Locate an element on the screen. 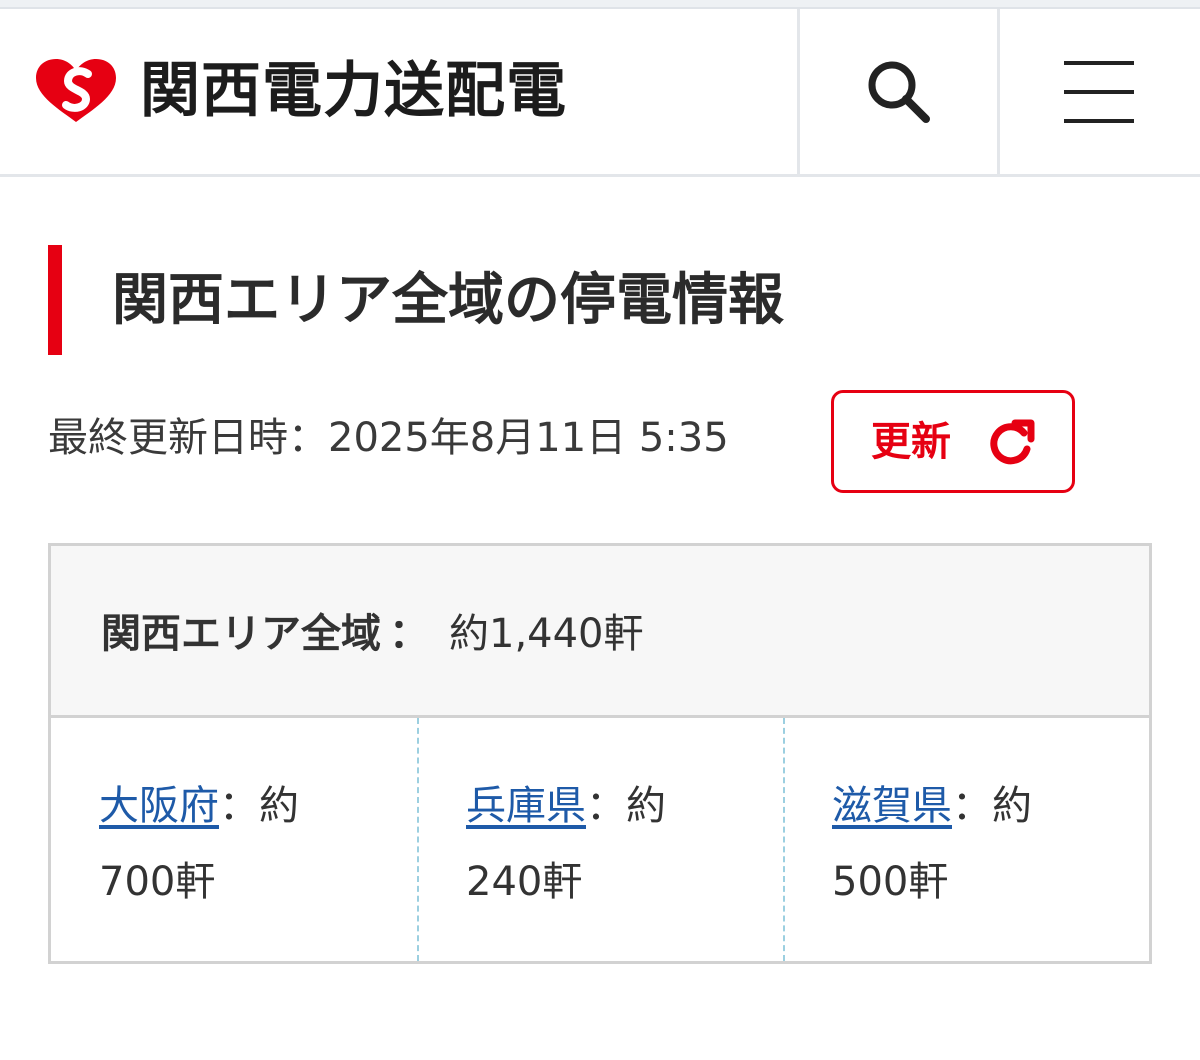  refresh-button: 更新 is located at coordinates (953, 441).